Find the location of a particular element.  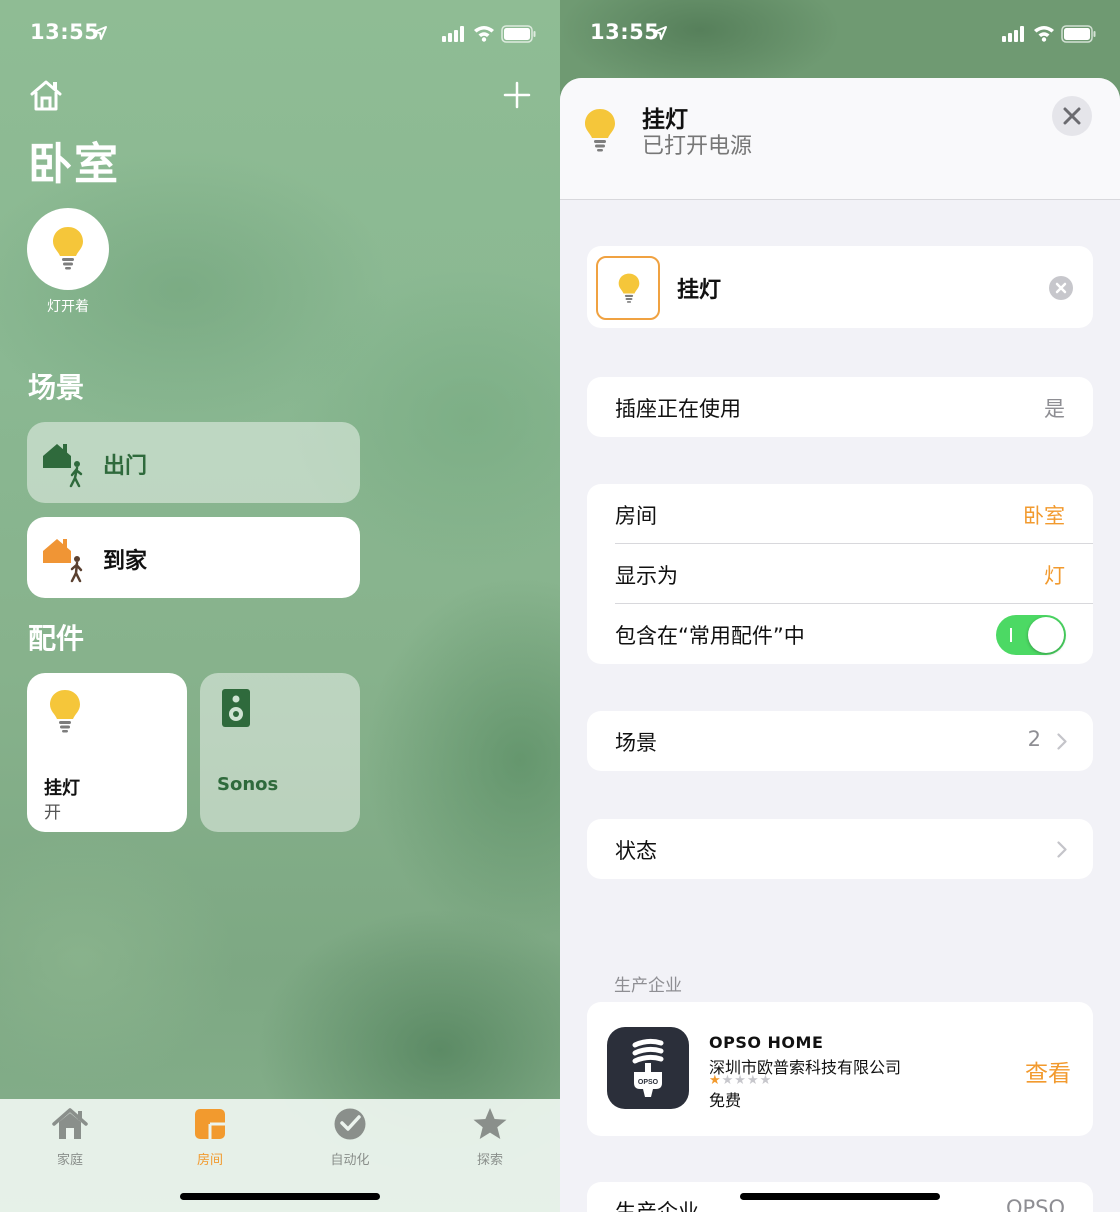

outlet-in-use-row: 插座正在使用 是 is located at coordinates (840, 407).